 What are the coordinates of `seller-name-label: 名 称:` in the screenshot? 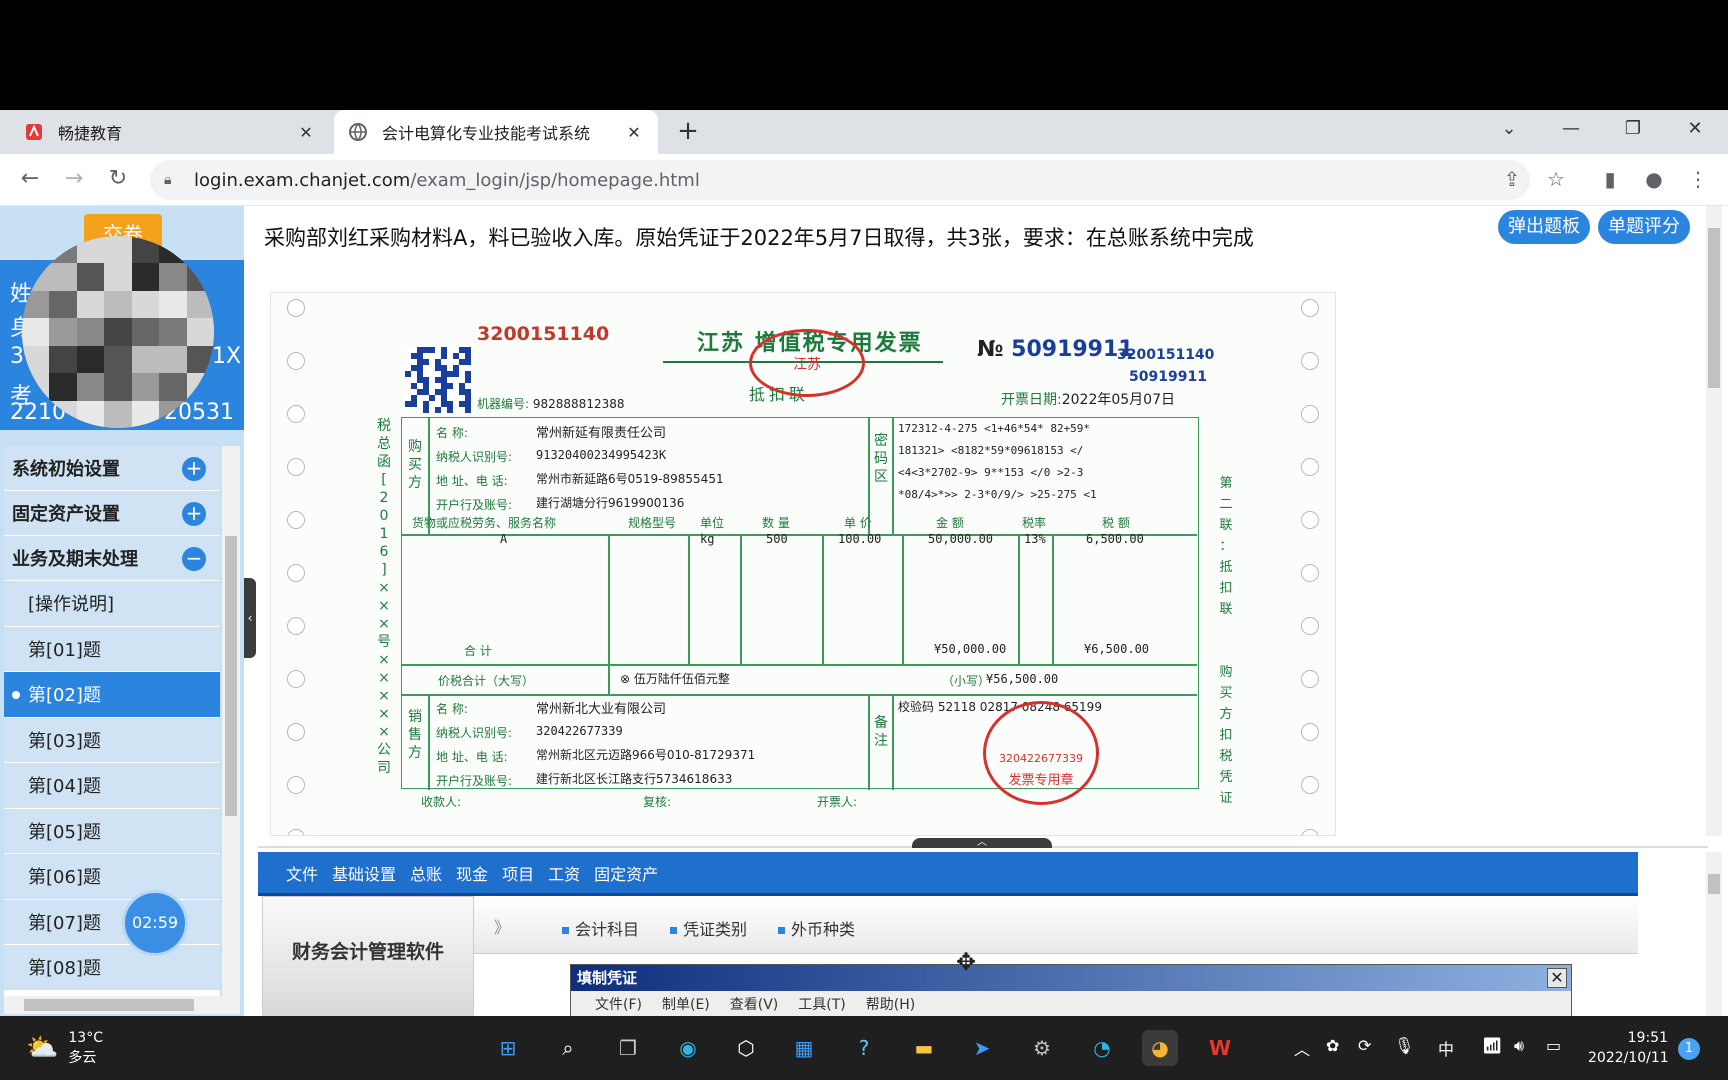 It's located at (452, 709).